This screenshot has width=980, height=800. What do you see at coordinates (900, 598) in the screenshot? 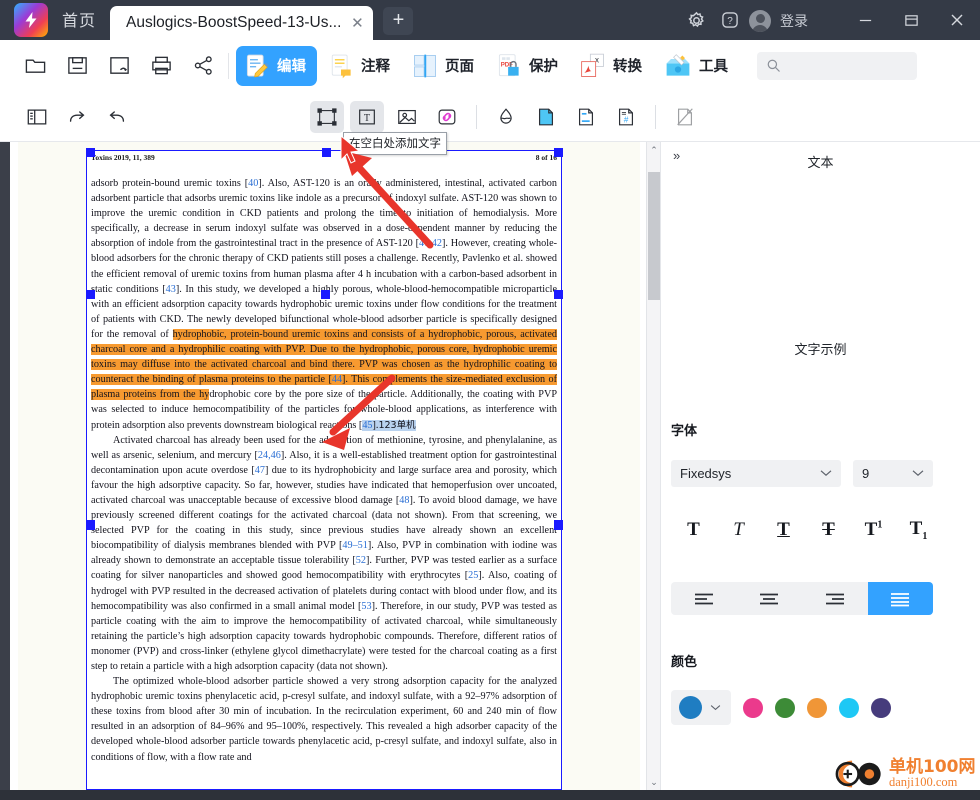
I see `align-justify-icon` at bounding box center [900, 598].